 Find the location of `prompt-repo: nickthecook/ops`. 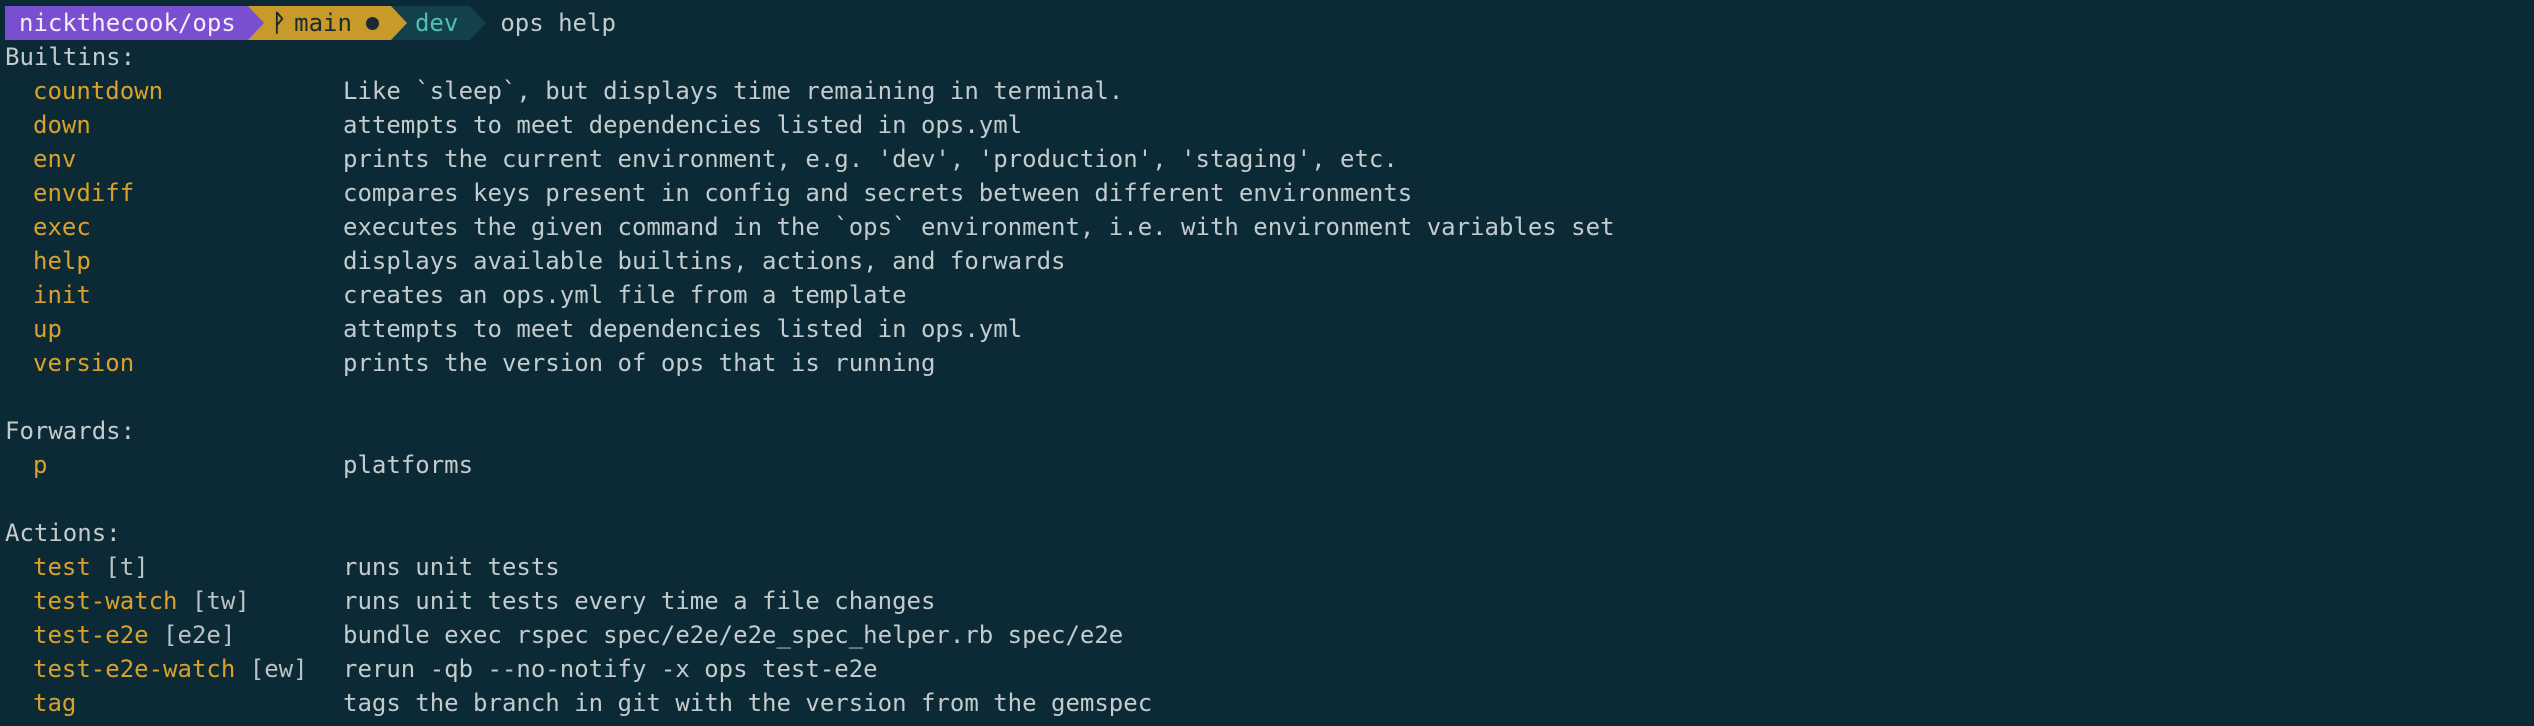

prompt-repo: nickthecook/ops is located at coordinates (127, 23).